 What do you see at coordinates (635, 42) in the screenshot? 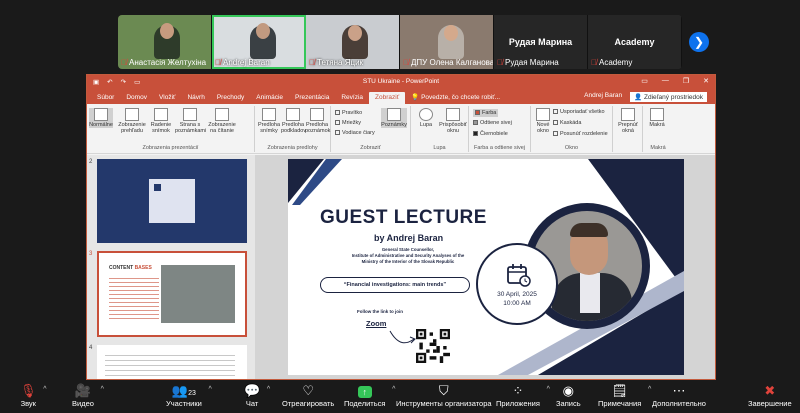
I see `participant-tile: Academy 🎙̸ Academy` at bounding box center [635, 42].